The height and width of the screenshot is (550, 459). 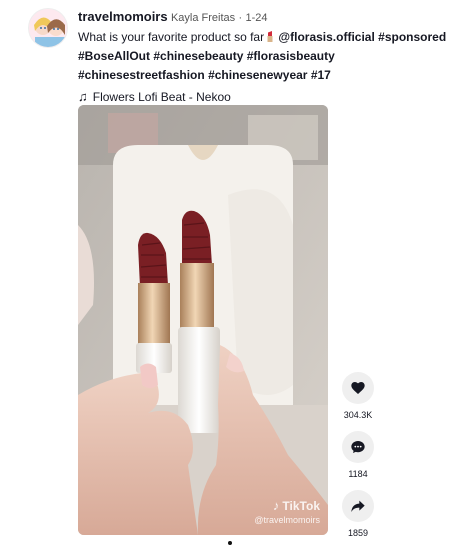 I want to click on share-button, so click(x=358, y=506).